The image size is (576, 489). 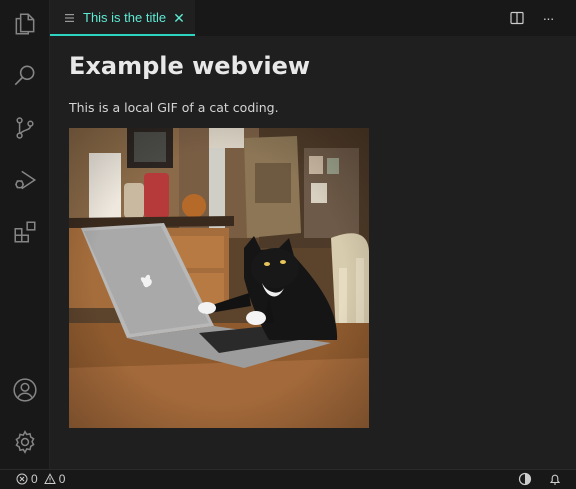 What do you see at coordinates (49, 478) in the screenshot?
I see `warning-icon` at bounding box center [49, 478].